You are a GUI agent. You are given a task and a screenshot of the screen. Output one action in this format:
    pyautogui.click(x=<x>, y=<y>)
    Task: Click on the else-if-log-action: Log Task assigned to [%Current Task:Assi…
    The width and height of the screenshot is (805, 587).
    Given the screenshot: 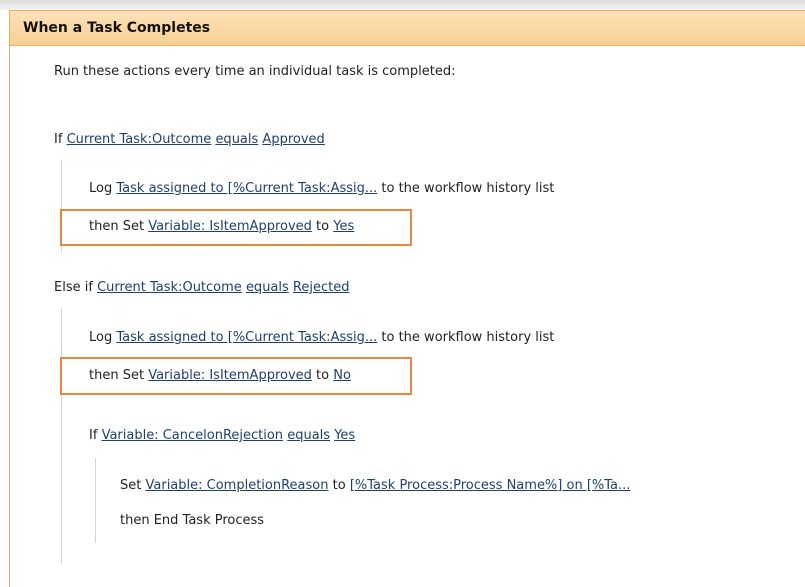 What is the action you would take?
    pyautogui.click(x=321, y=337)
    